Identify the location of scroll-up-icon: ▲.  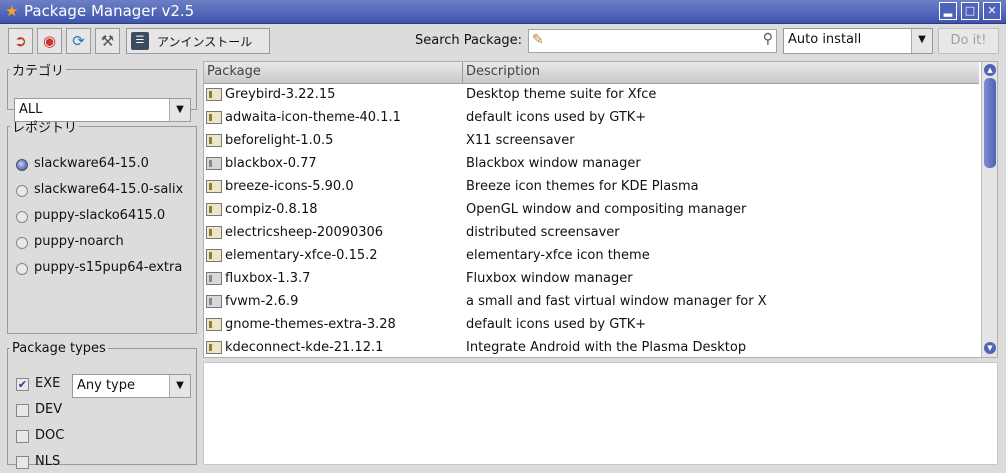
(990, 70).